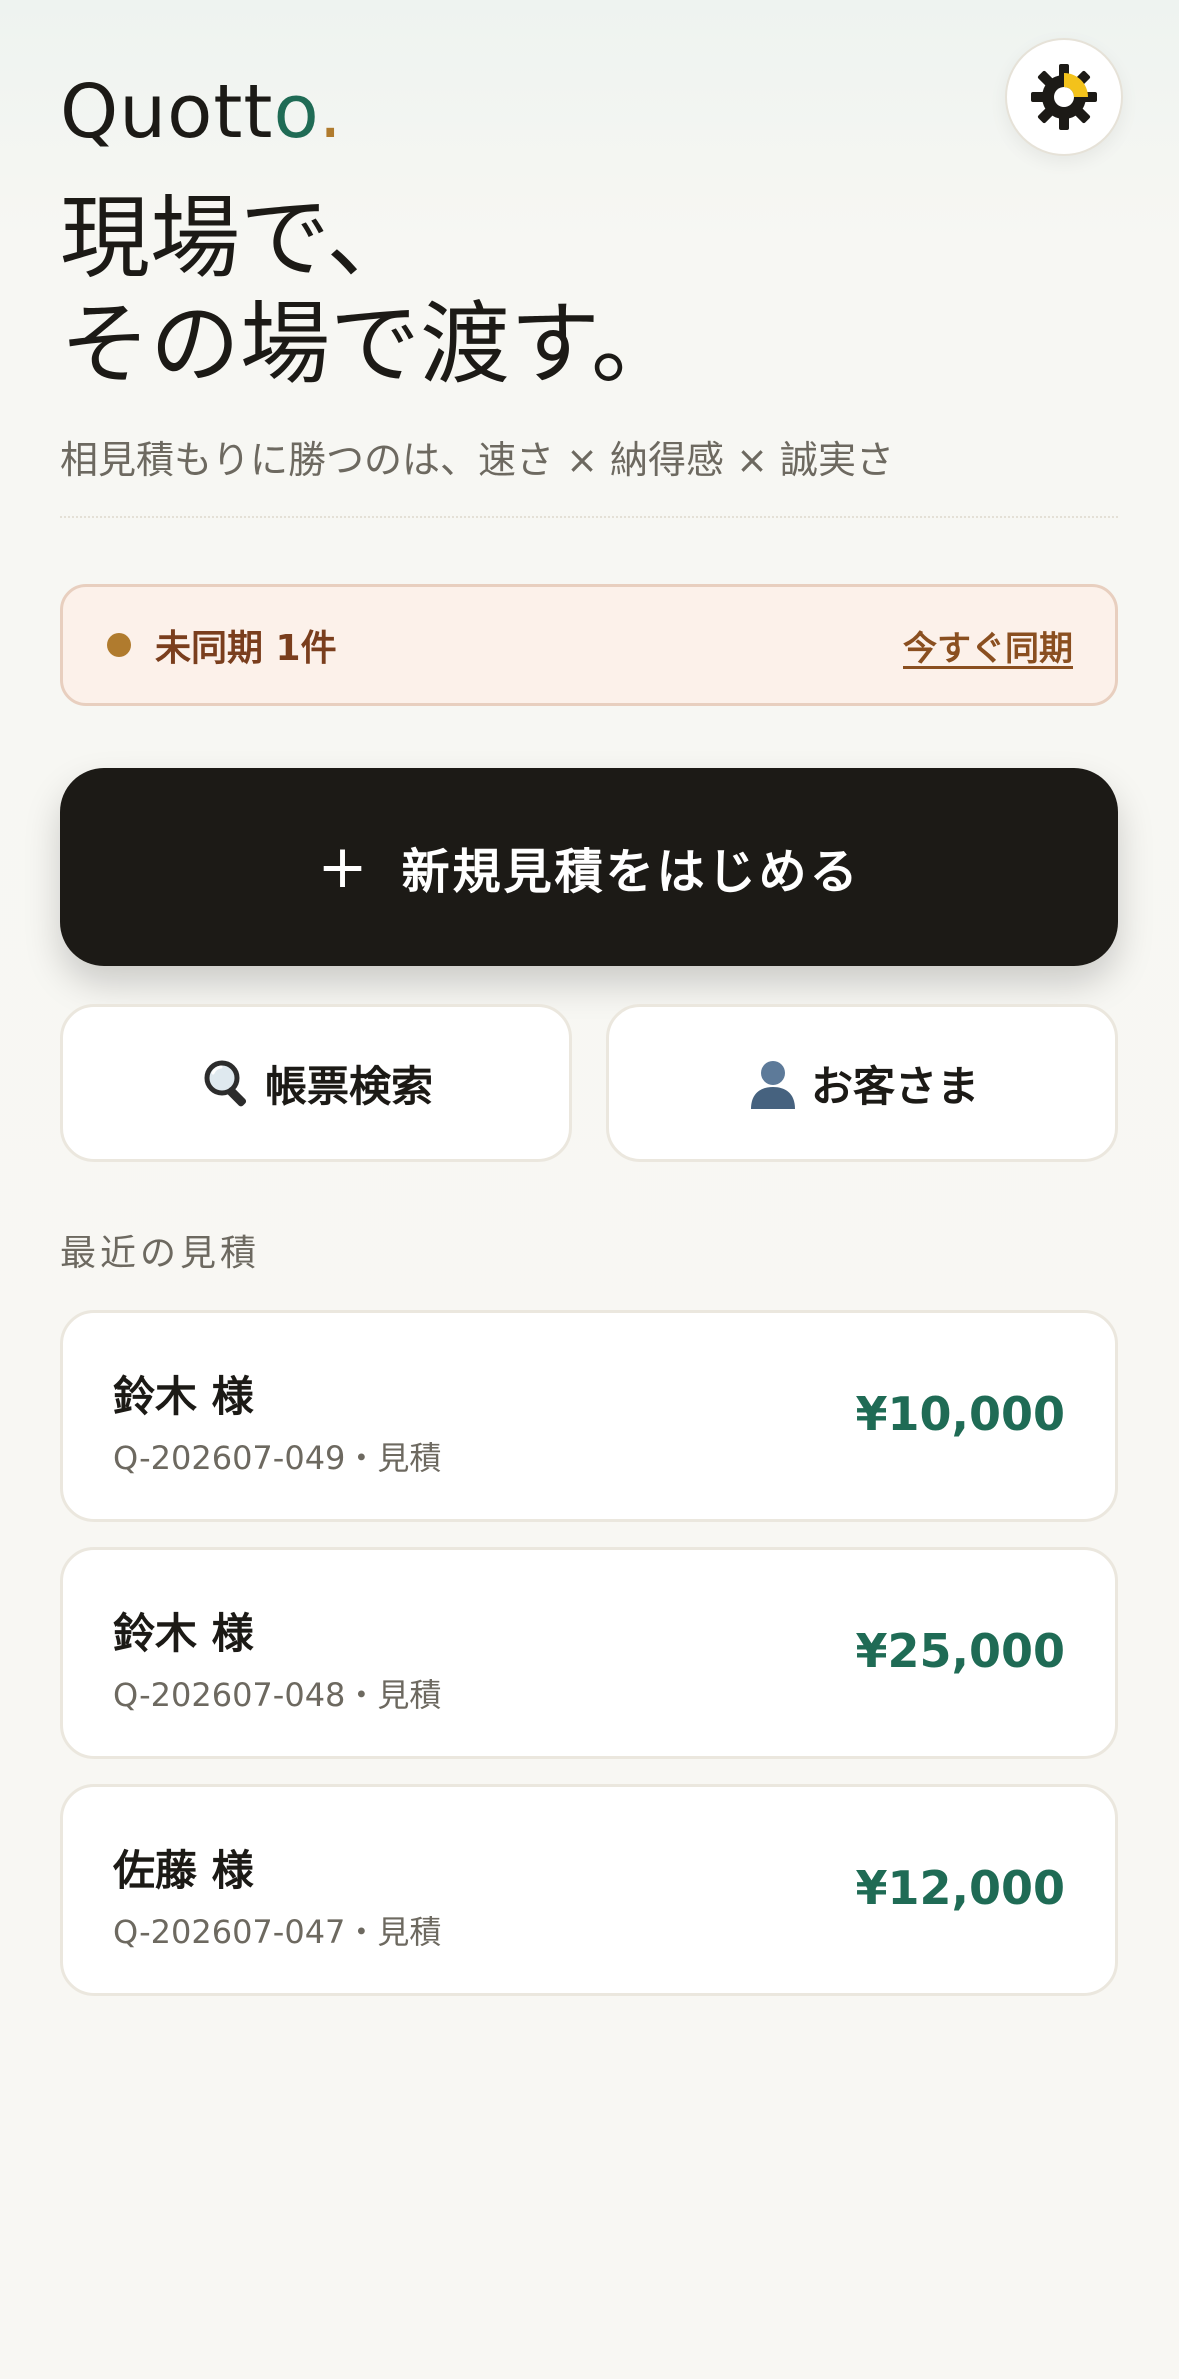 Image resolution: width=1179 pixels, height=2379 pixels. I want to click on logo-text: Quott, so click(167, 112).